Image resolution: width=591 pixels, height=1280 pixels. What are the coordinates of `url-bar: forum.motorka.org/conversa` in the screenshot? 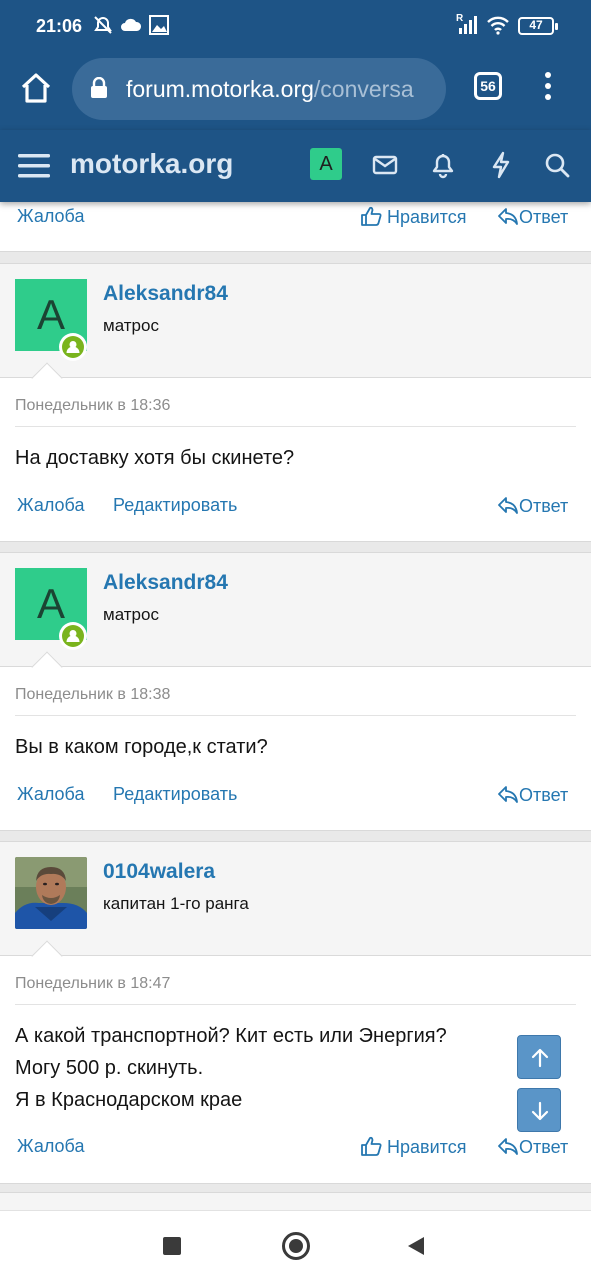 It's located at (259, 89).